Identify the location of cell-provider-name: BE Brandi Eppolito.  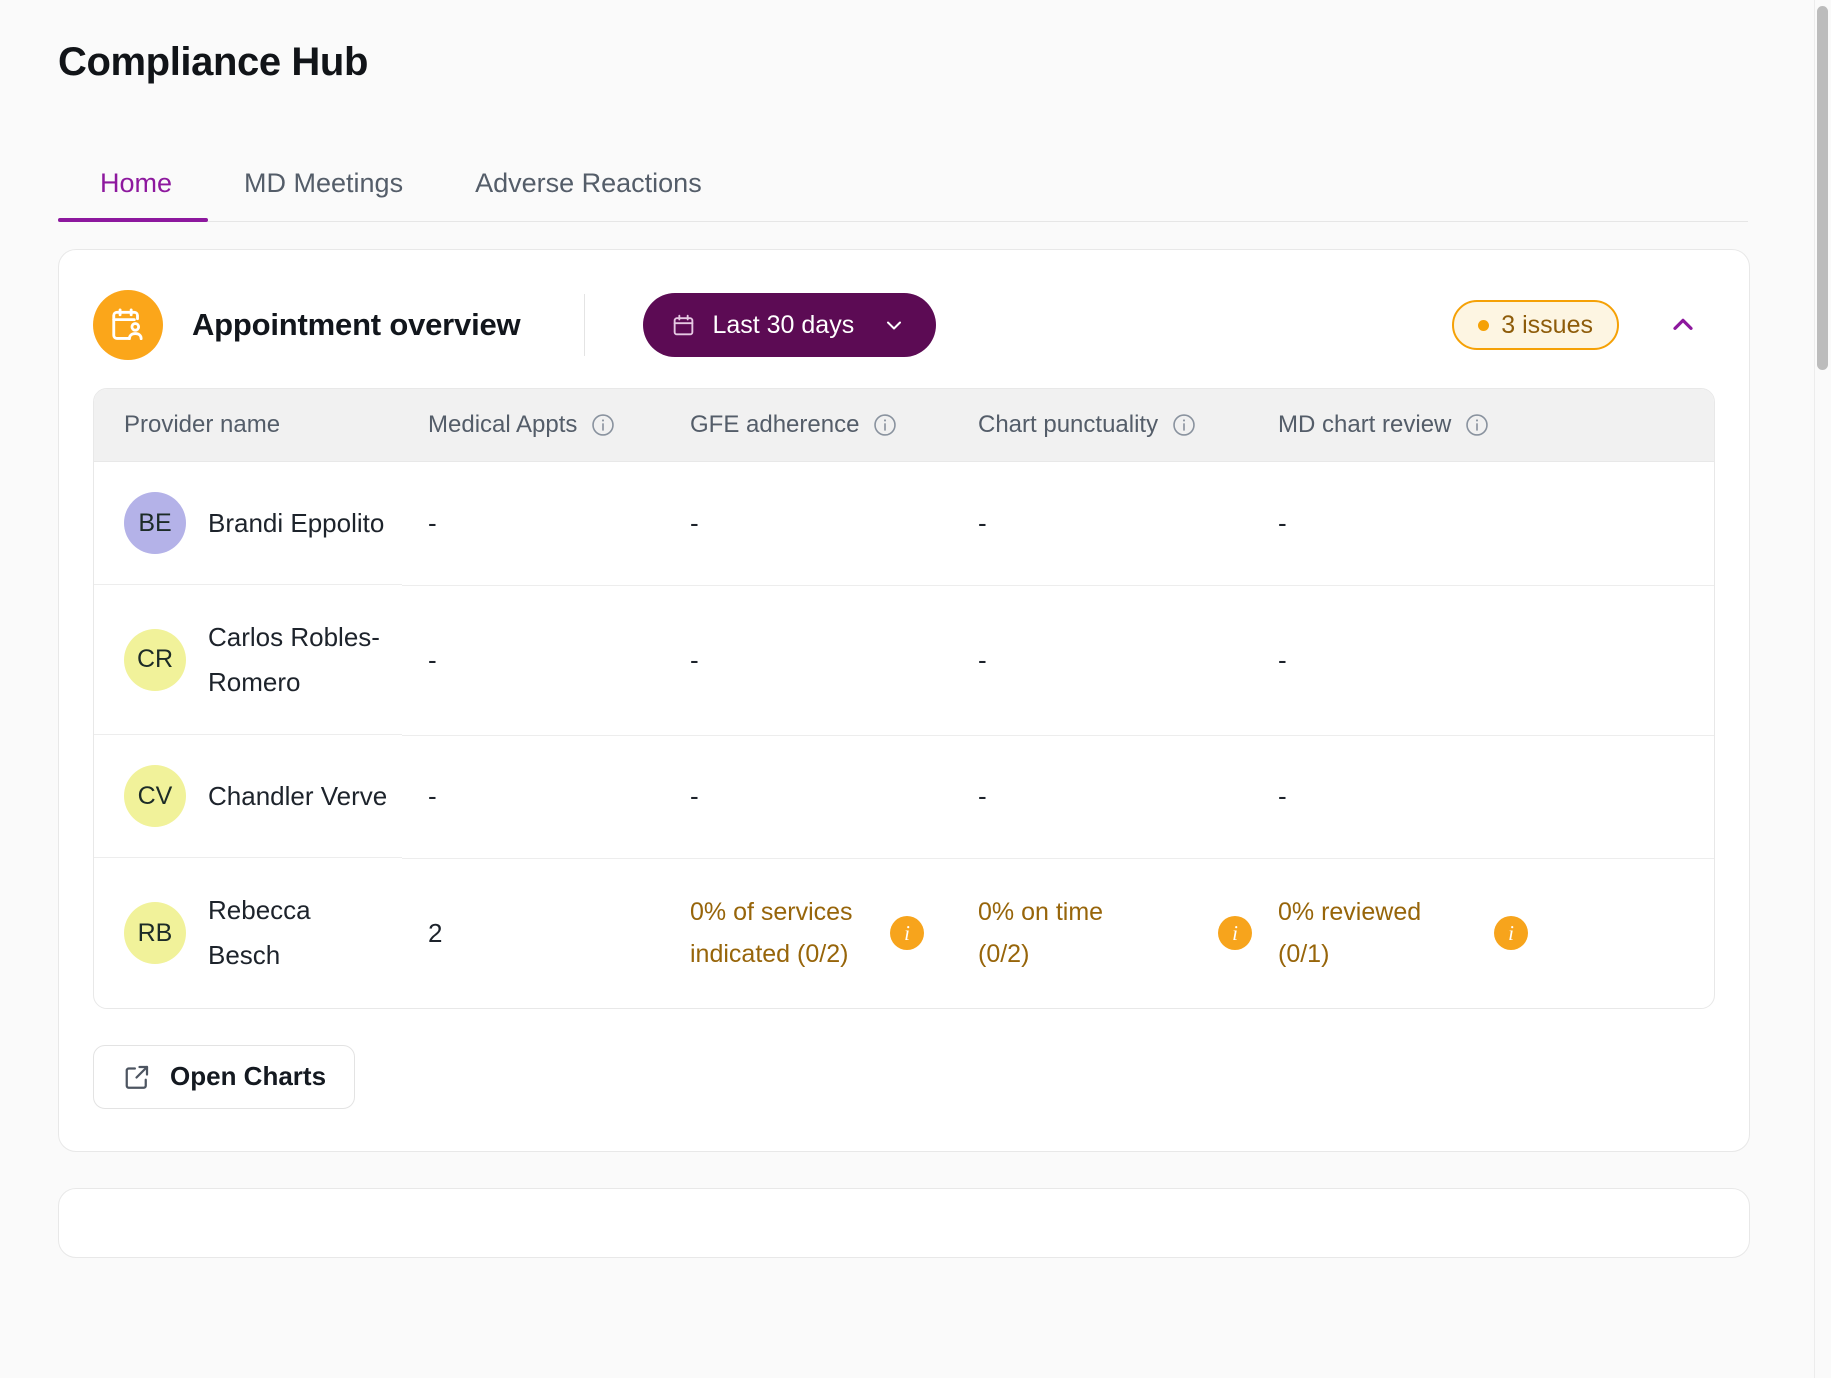
(248, 523).